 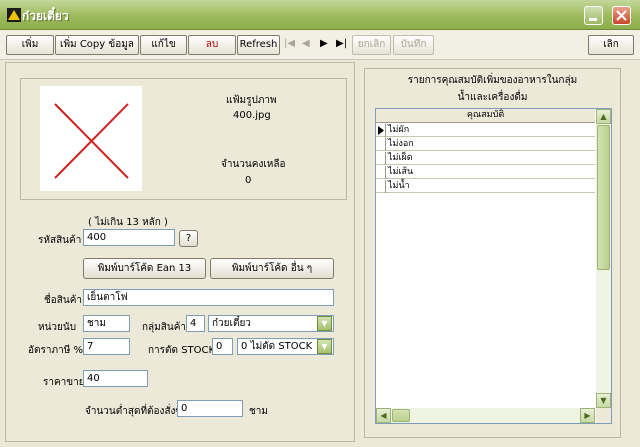 I want to click on min-order-label: จำนวนต่ำสุดที่ต้องสั่งซื้อ, so click(x=137, y=411).